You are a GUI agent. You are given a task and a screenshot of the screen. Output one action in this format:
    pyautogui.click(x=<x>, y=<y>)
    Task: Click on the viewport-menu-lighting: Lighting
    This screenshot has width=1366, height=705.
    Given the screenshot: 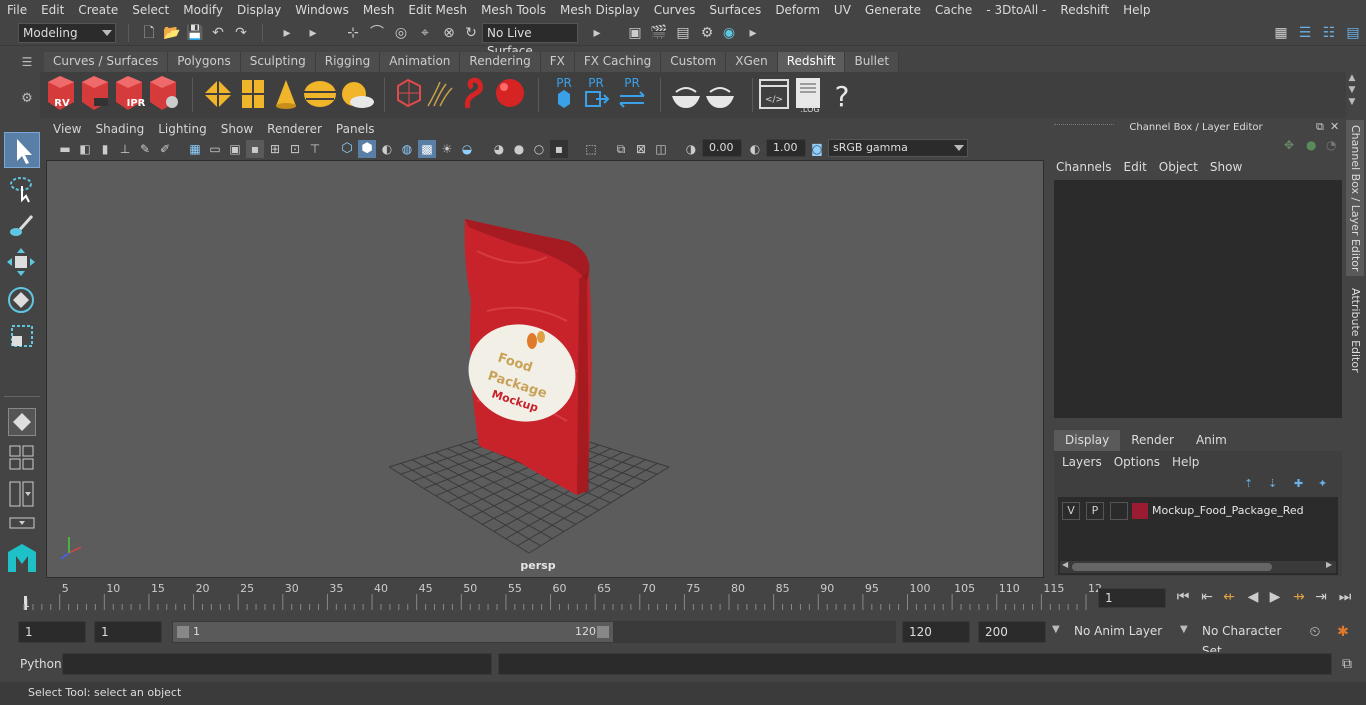 What is the action you would take?
    pyautogui.click(x=182, y=129)
    